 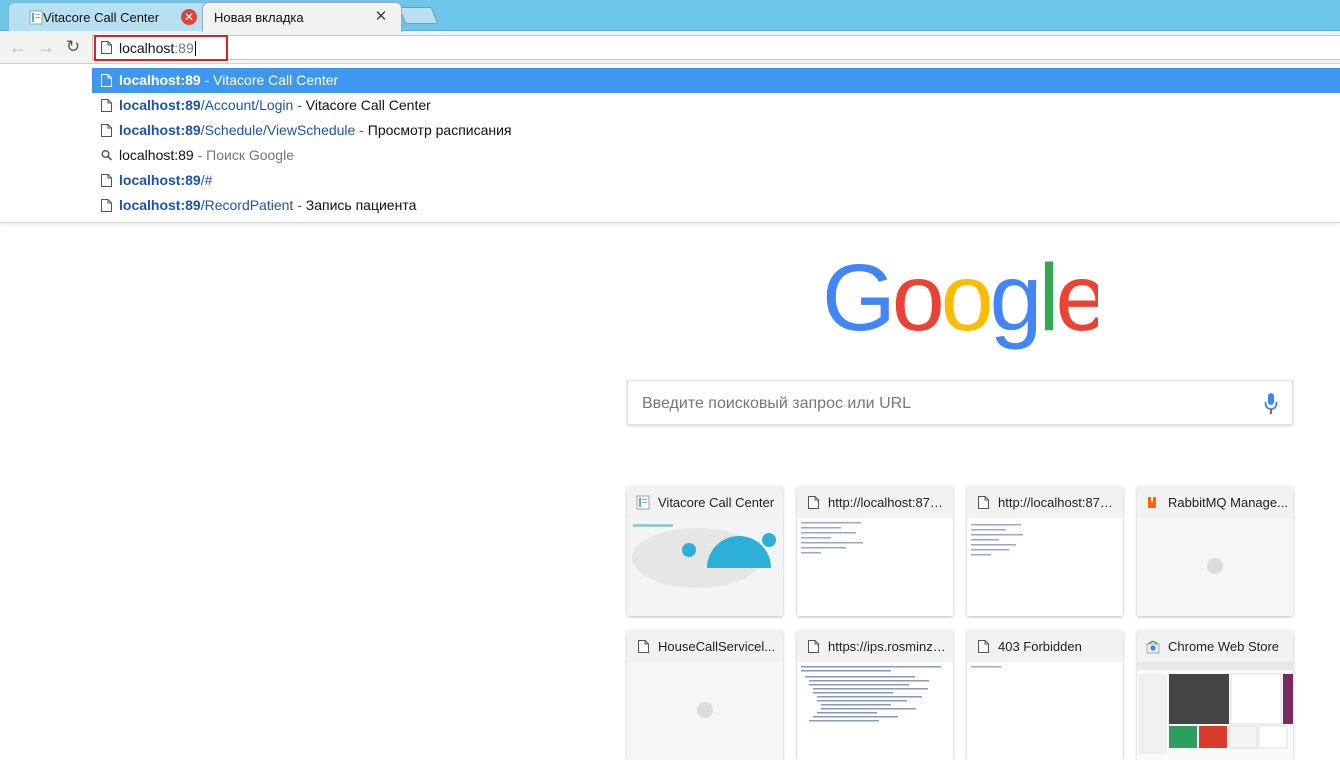 I want to click on tab-vitacore: Vitacore Call Center ✕, so click(x=108, y=16).